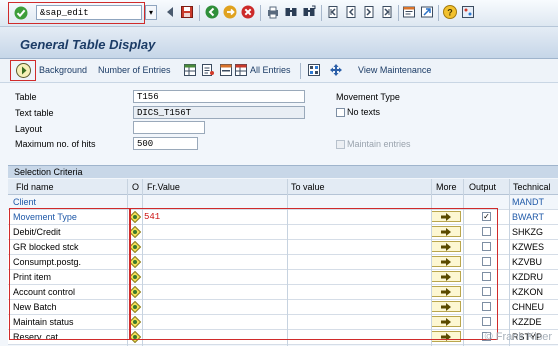 The width and height of the screenshot is (558, 346). I want to click on create-session-icon, so click(409, 12).